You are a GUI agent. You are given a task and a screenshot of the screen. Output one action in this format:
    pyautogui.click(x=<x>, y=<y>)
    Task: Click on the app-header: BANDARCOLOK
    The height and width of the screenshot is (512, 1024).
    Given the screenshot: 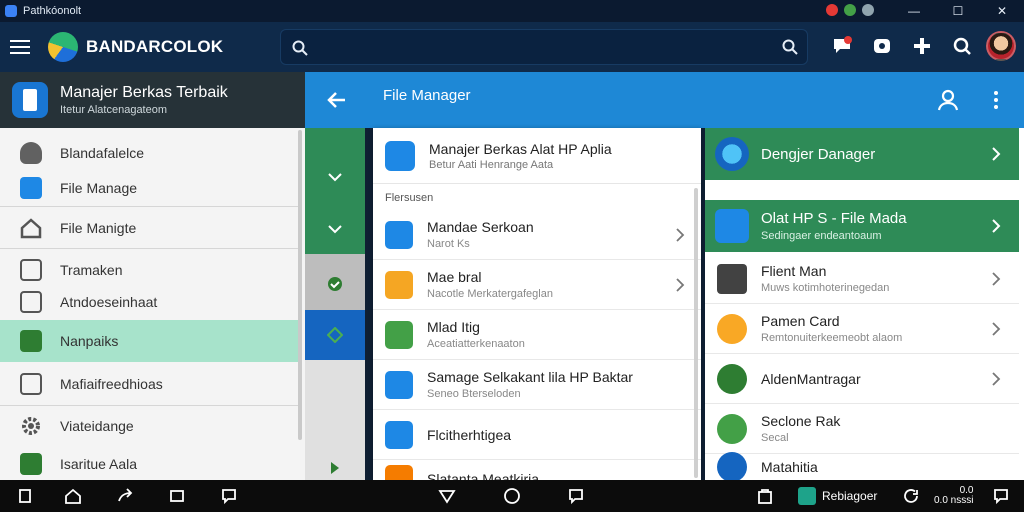 What is the action you would take?
    pyautogui.click(x=512, y=47)
    